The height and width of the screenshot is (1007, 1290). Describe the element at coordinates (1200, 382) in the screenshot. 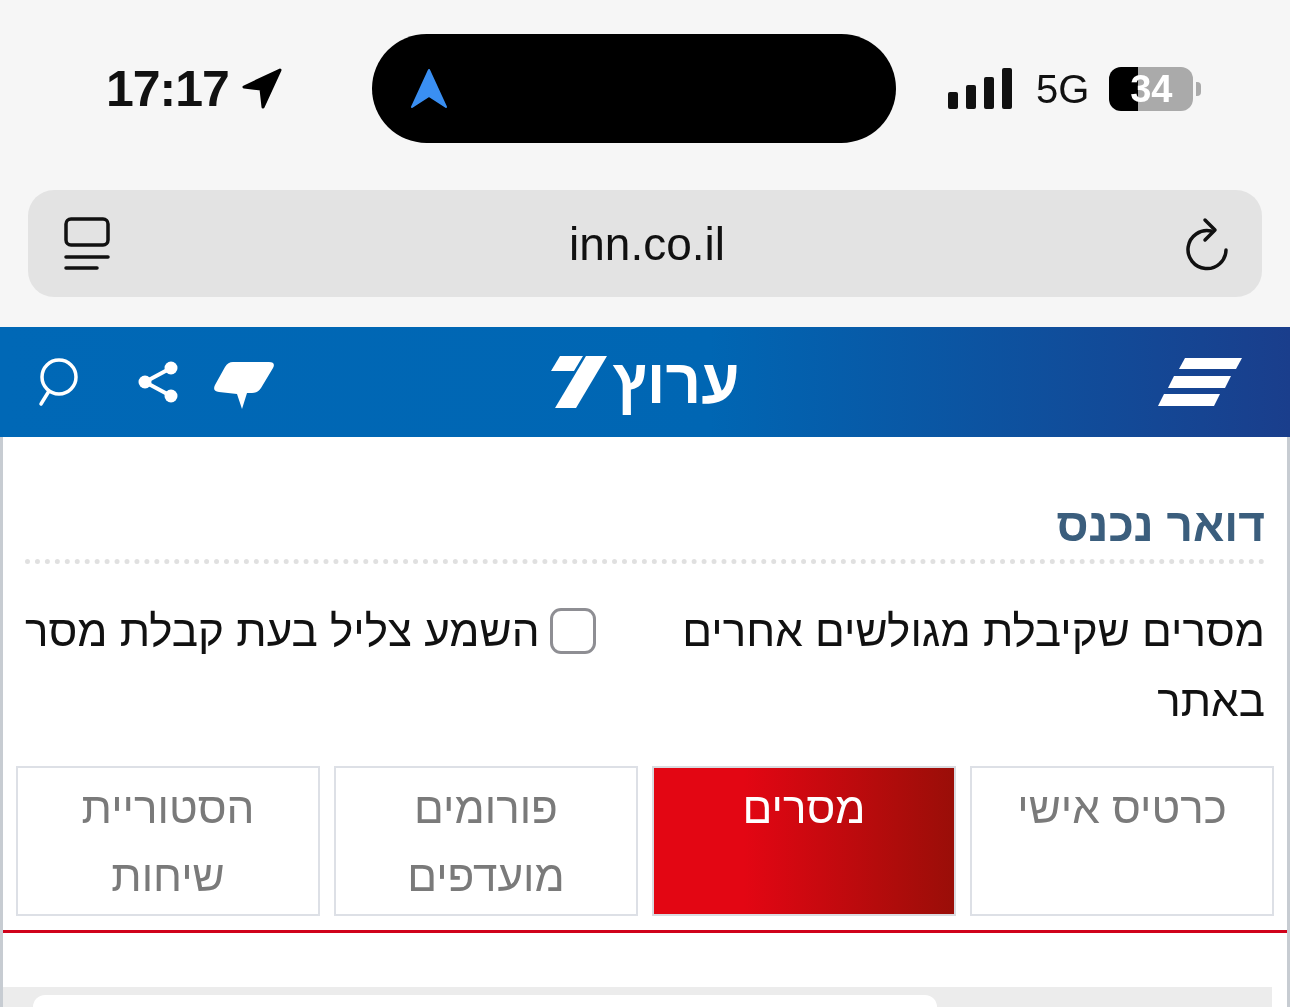

I see `menu-icon` at that location.